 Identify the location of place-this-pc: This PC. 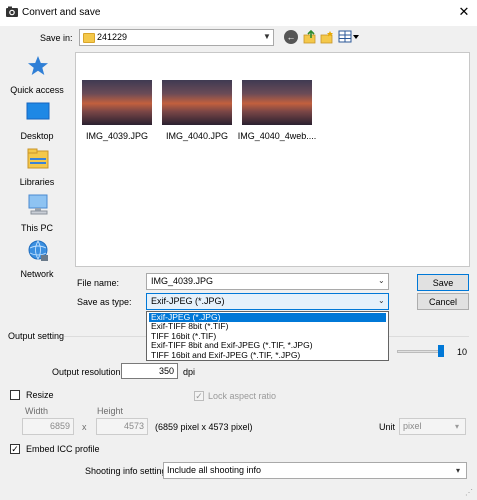
(37, 213).